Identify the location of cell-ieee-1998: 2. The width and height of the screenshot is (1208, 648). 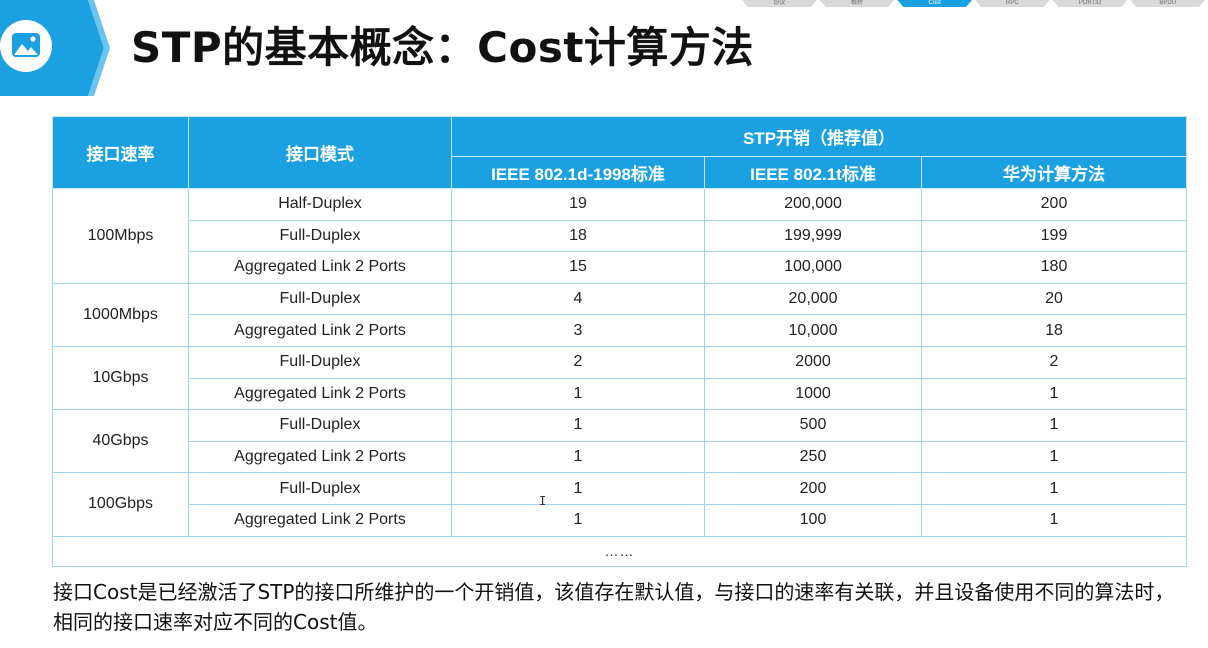
(578, 362).